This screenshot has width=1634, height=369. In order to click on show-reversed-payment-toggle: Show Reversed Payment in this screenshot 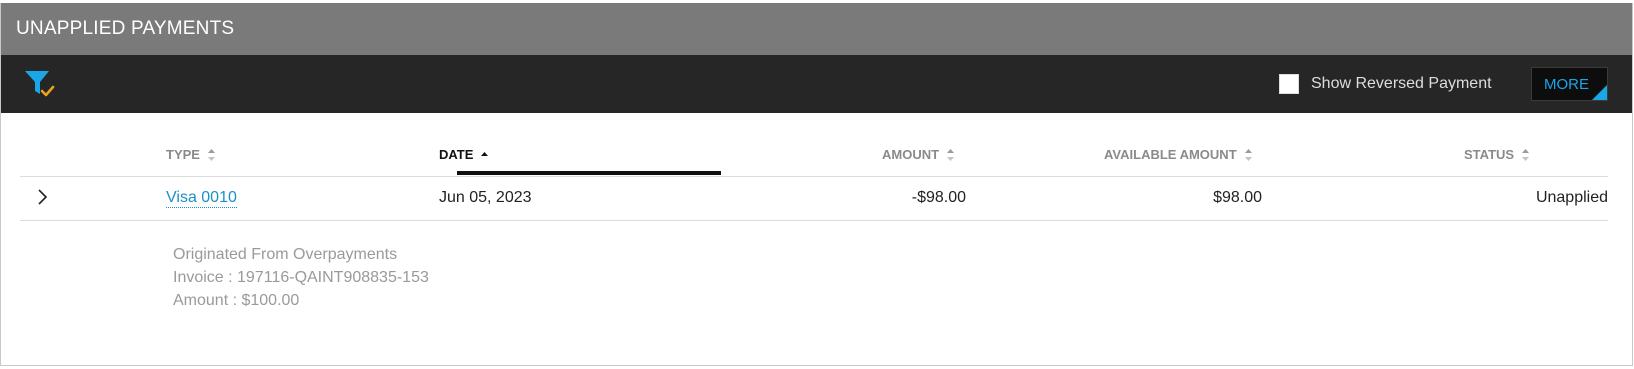, I will do `click(1385, 84)`.